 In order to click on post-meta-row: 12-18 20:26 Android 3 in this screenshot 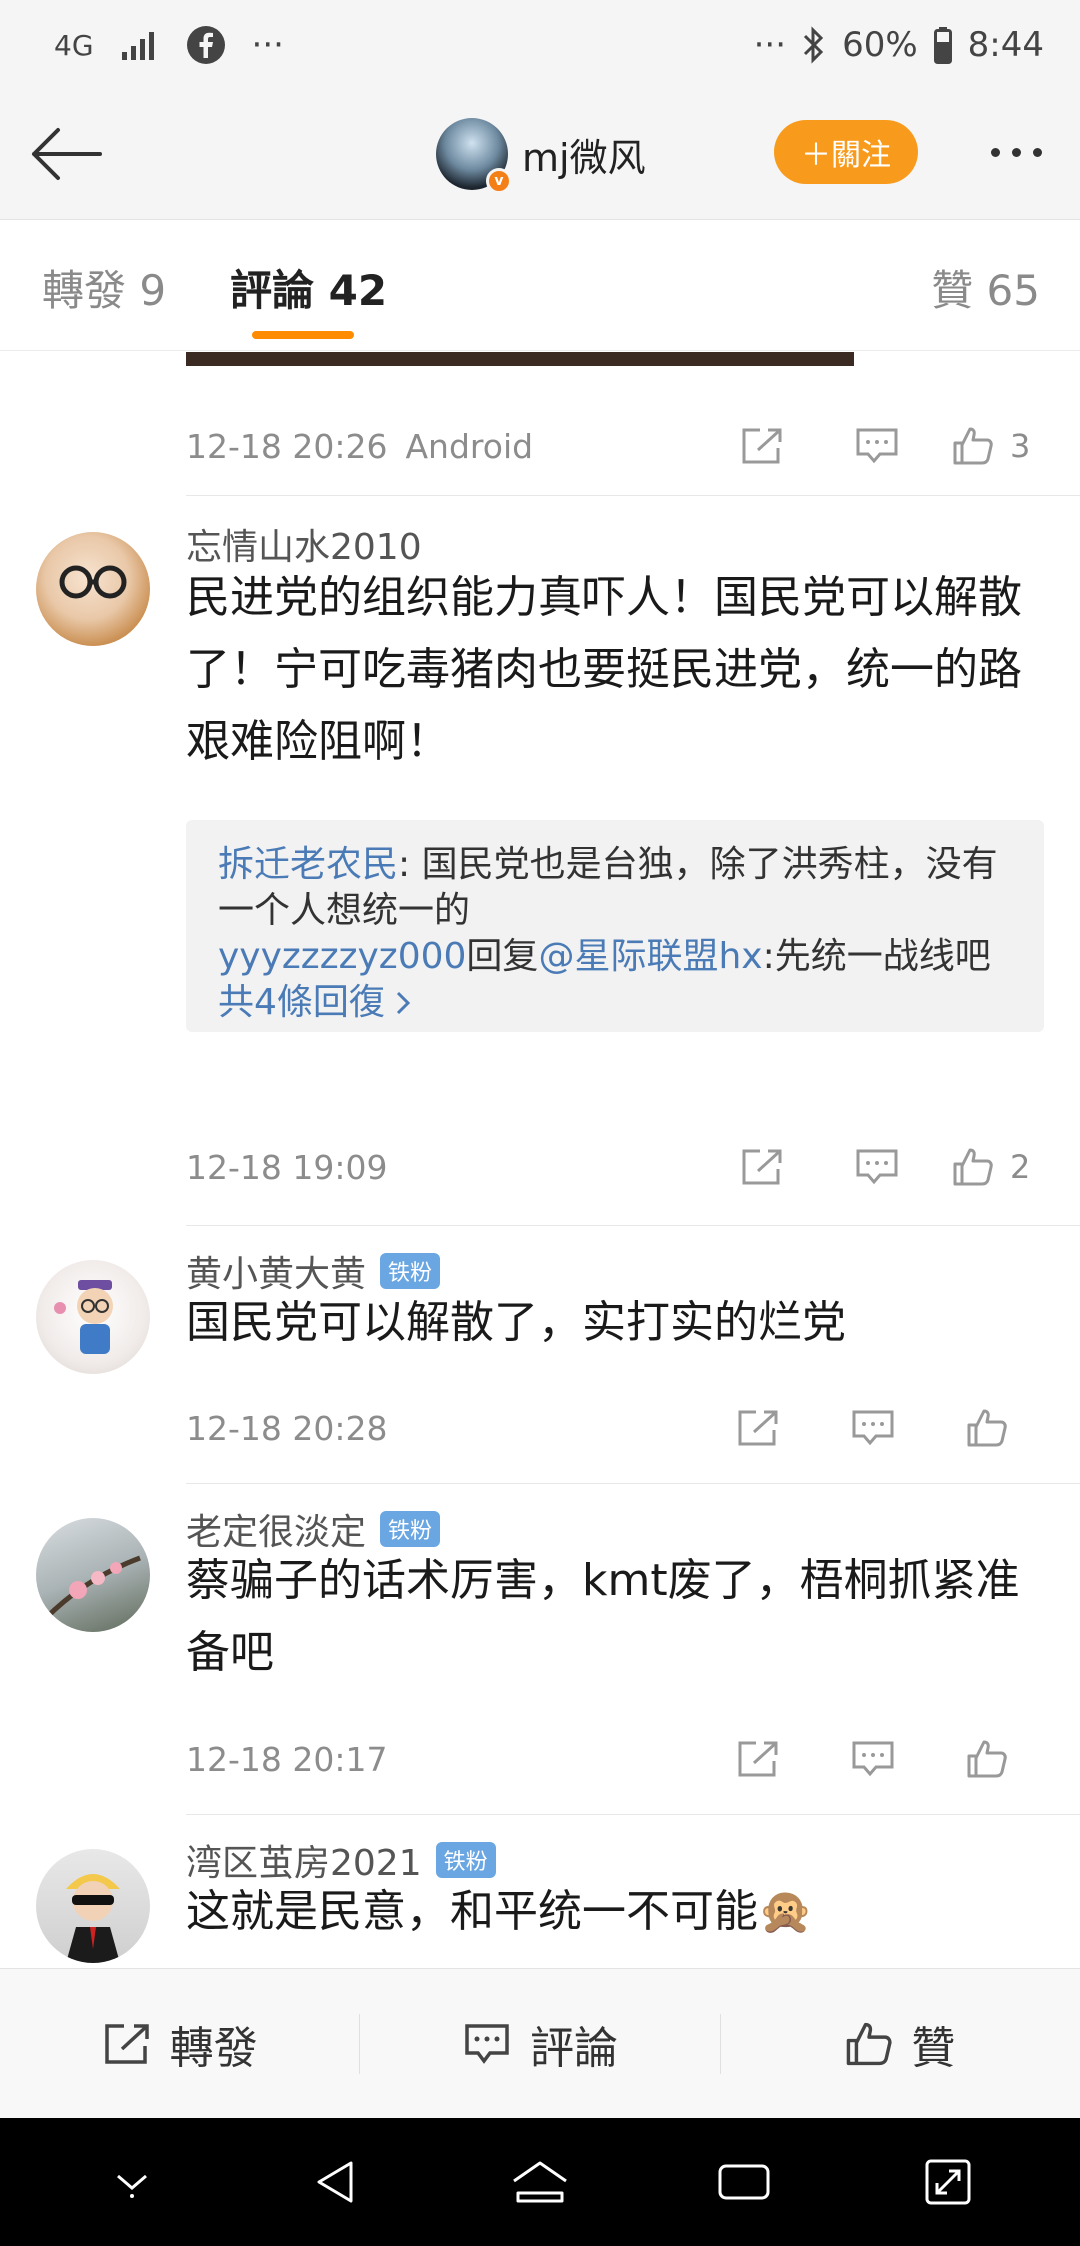, I will do `click(633, 446)`.